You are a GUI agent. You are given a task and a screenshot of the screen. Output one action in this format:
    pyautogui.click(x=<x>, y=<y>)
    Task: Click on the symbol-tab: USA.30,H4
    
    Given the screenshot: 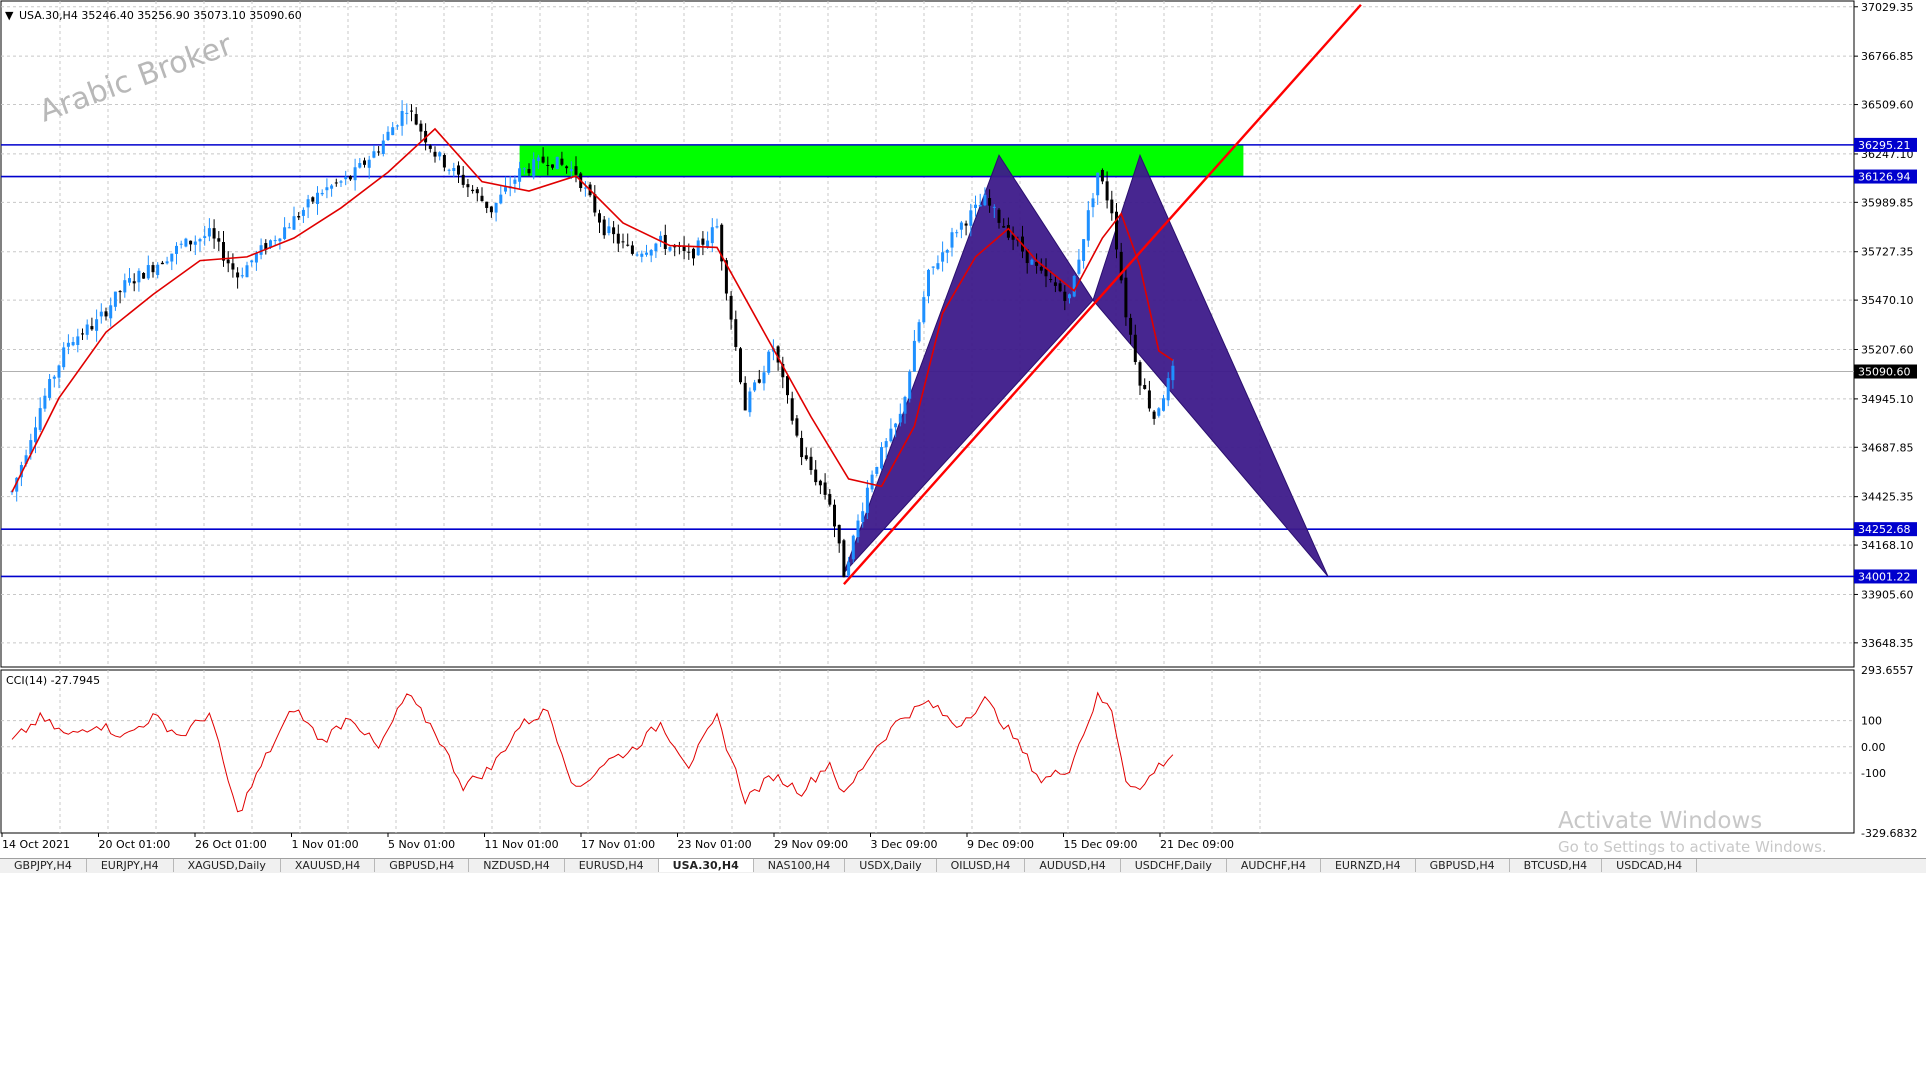 What is the action you would take?
    pyautogui.click(x=706, y=865)
    